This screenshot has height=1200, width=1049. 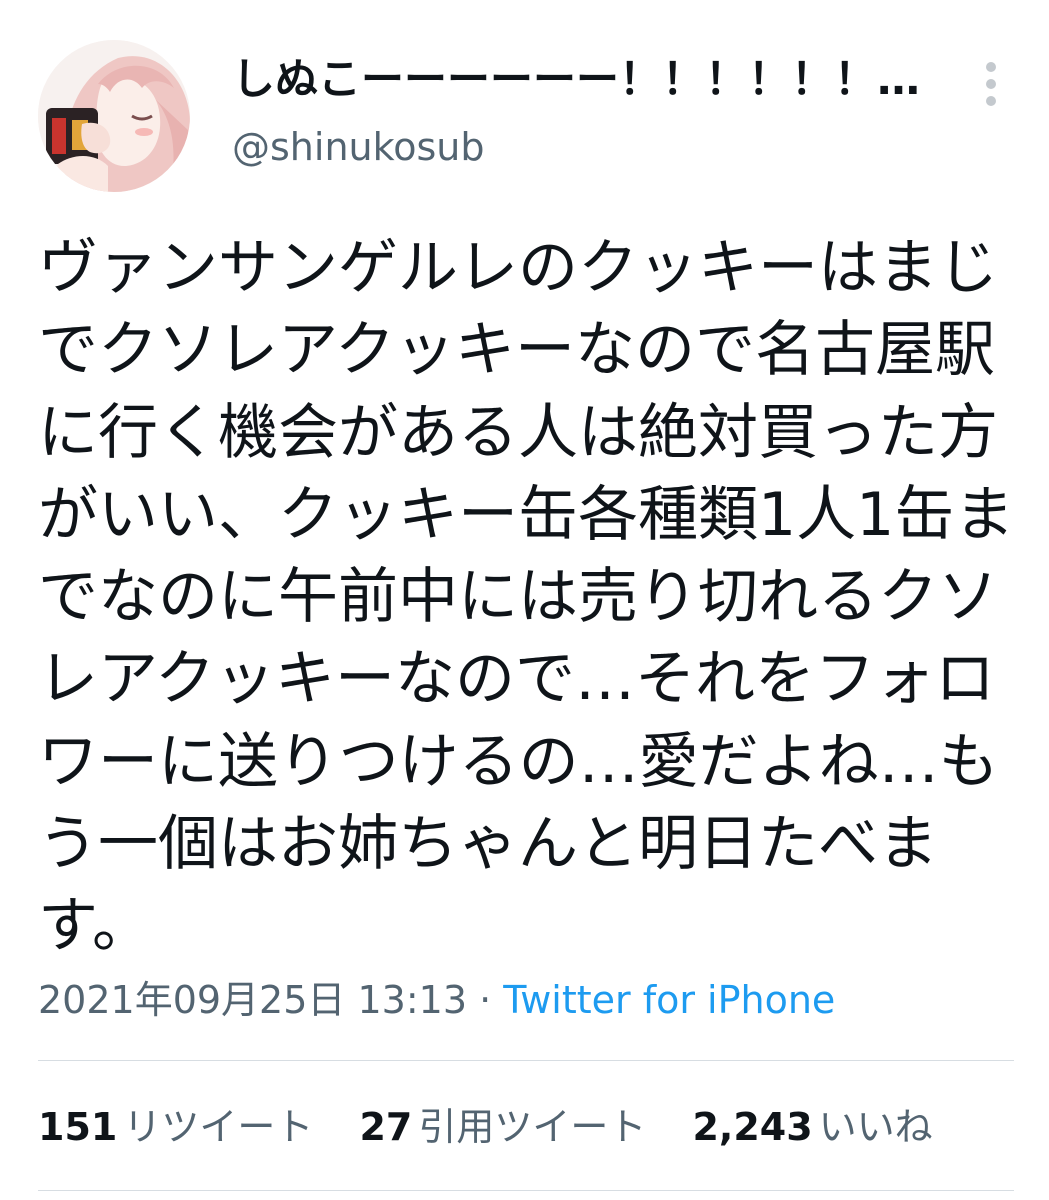 What do you see at coordinates (752, 1127) in the screenshot?
I see `likes-count: 2,243` at bounding box center [752, 1127].